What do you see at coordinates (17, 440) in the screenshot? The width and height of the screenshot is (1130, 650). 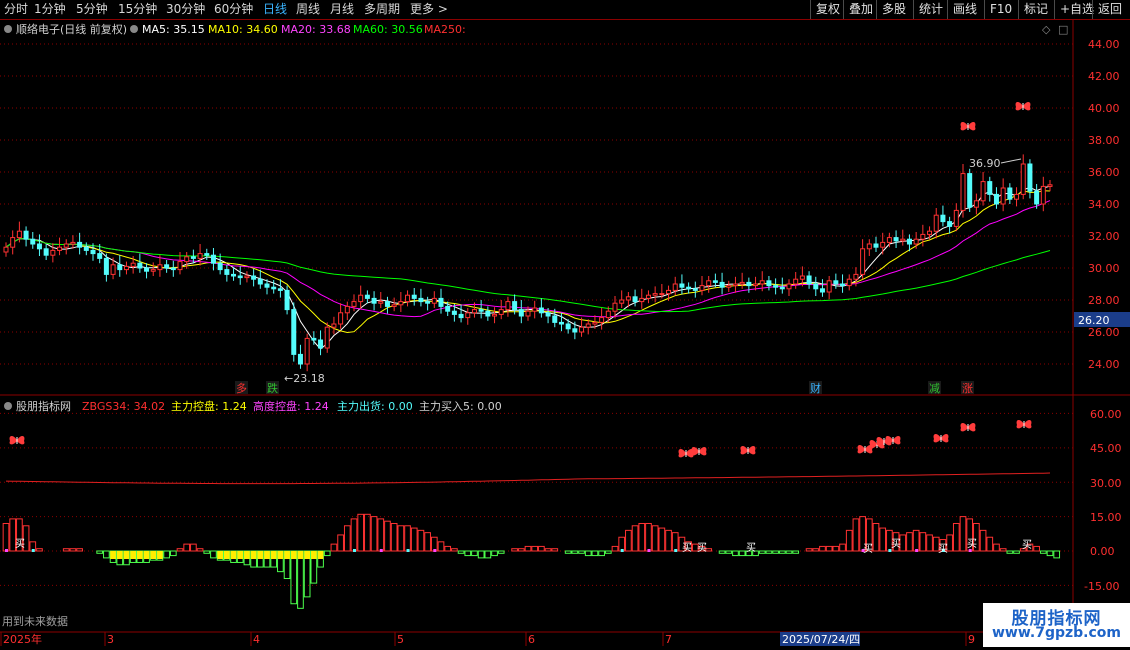 I see `butterfly-icon` at bounding box center [17, 440].